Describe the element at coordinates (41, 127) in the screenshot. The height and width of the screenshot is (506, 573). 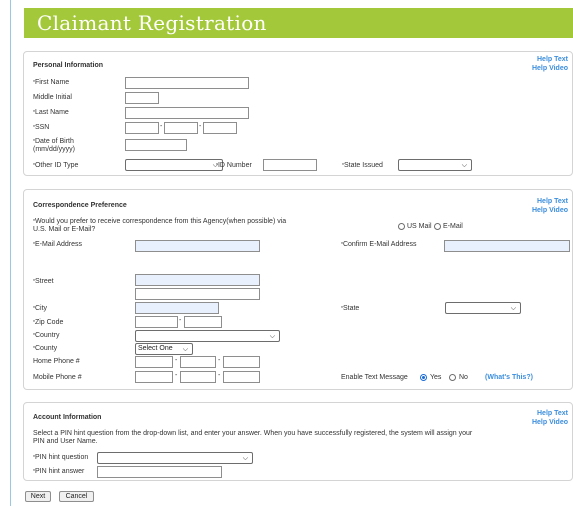
I see `ssn-label: *SSN` at that location.